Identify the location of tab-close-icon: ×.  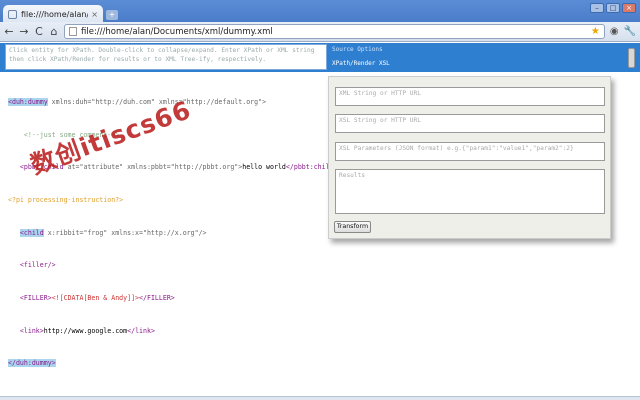
(94, 14).